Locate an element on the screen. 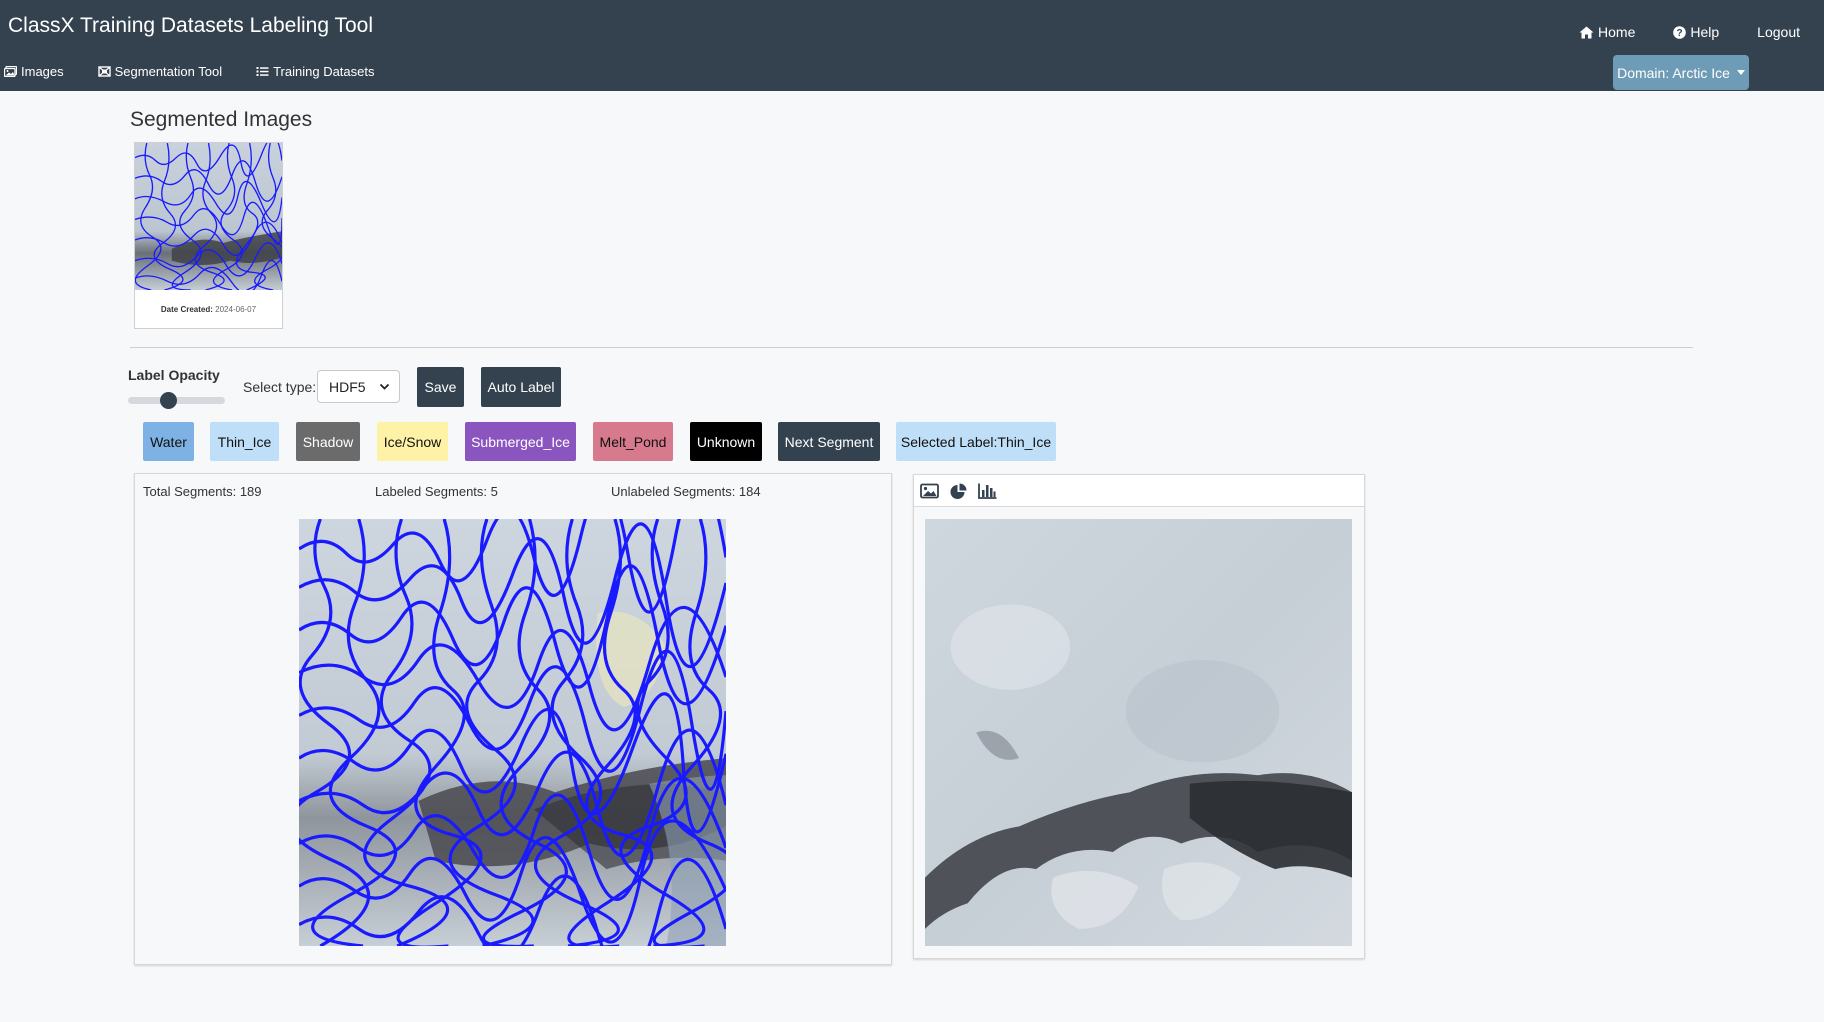 The height and width of the screenshot is (1022, 1824). select-type-label: Select type: is located at coordinates (280, 387).